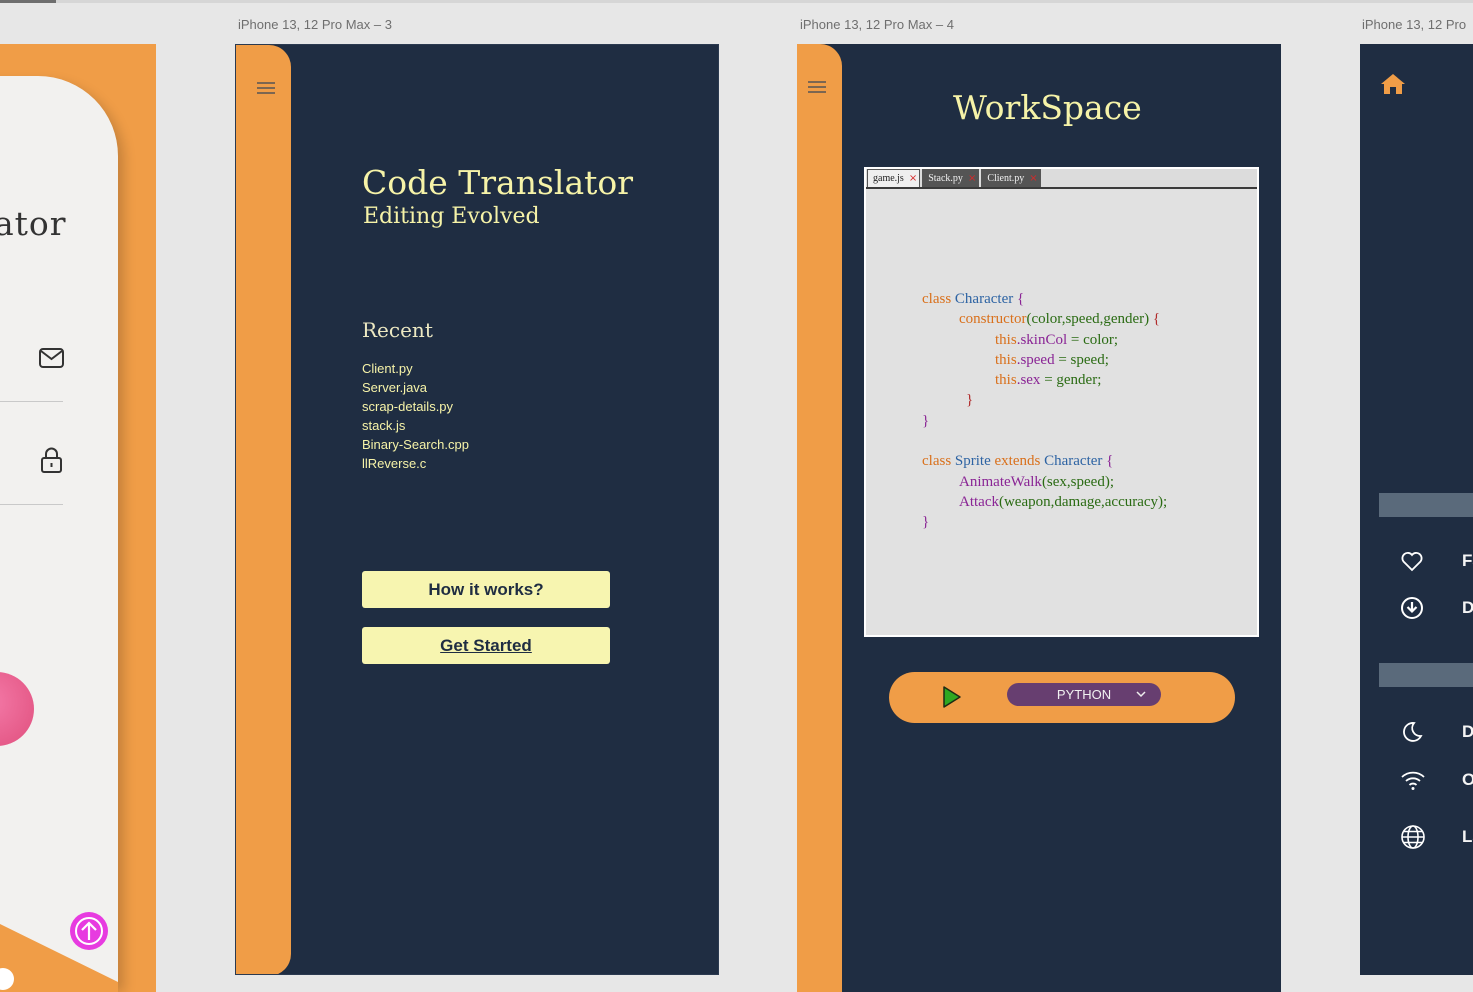  I want to click on artboard-settings-partial: Fa D D O La, so click(1416, 509).